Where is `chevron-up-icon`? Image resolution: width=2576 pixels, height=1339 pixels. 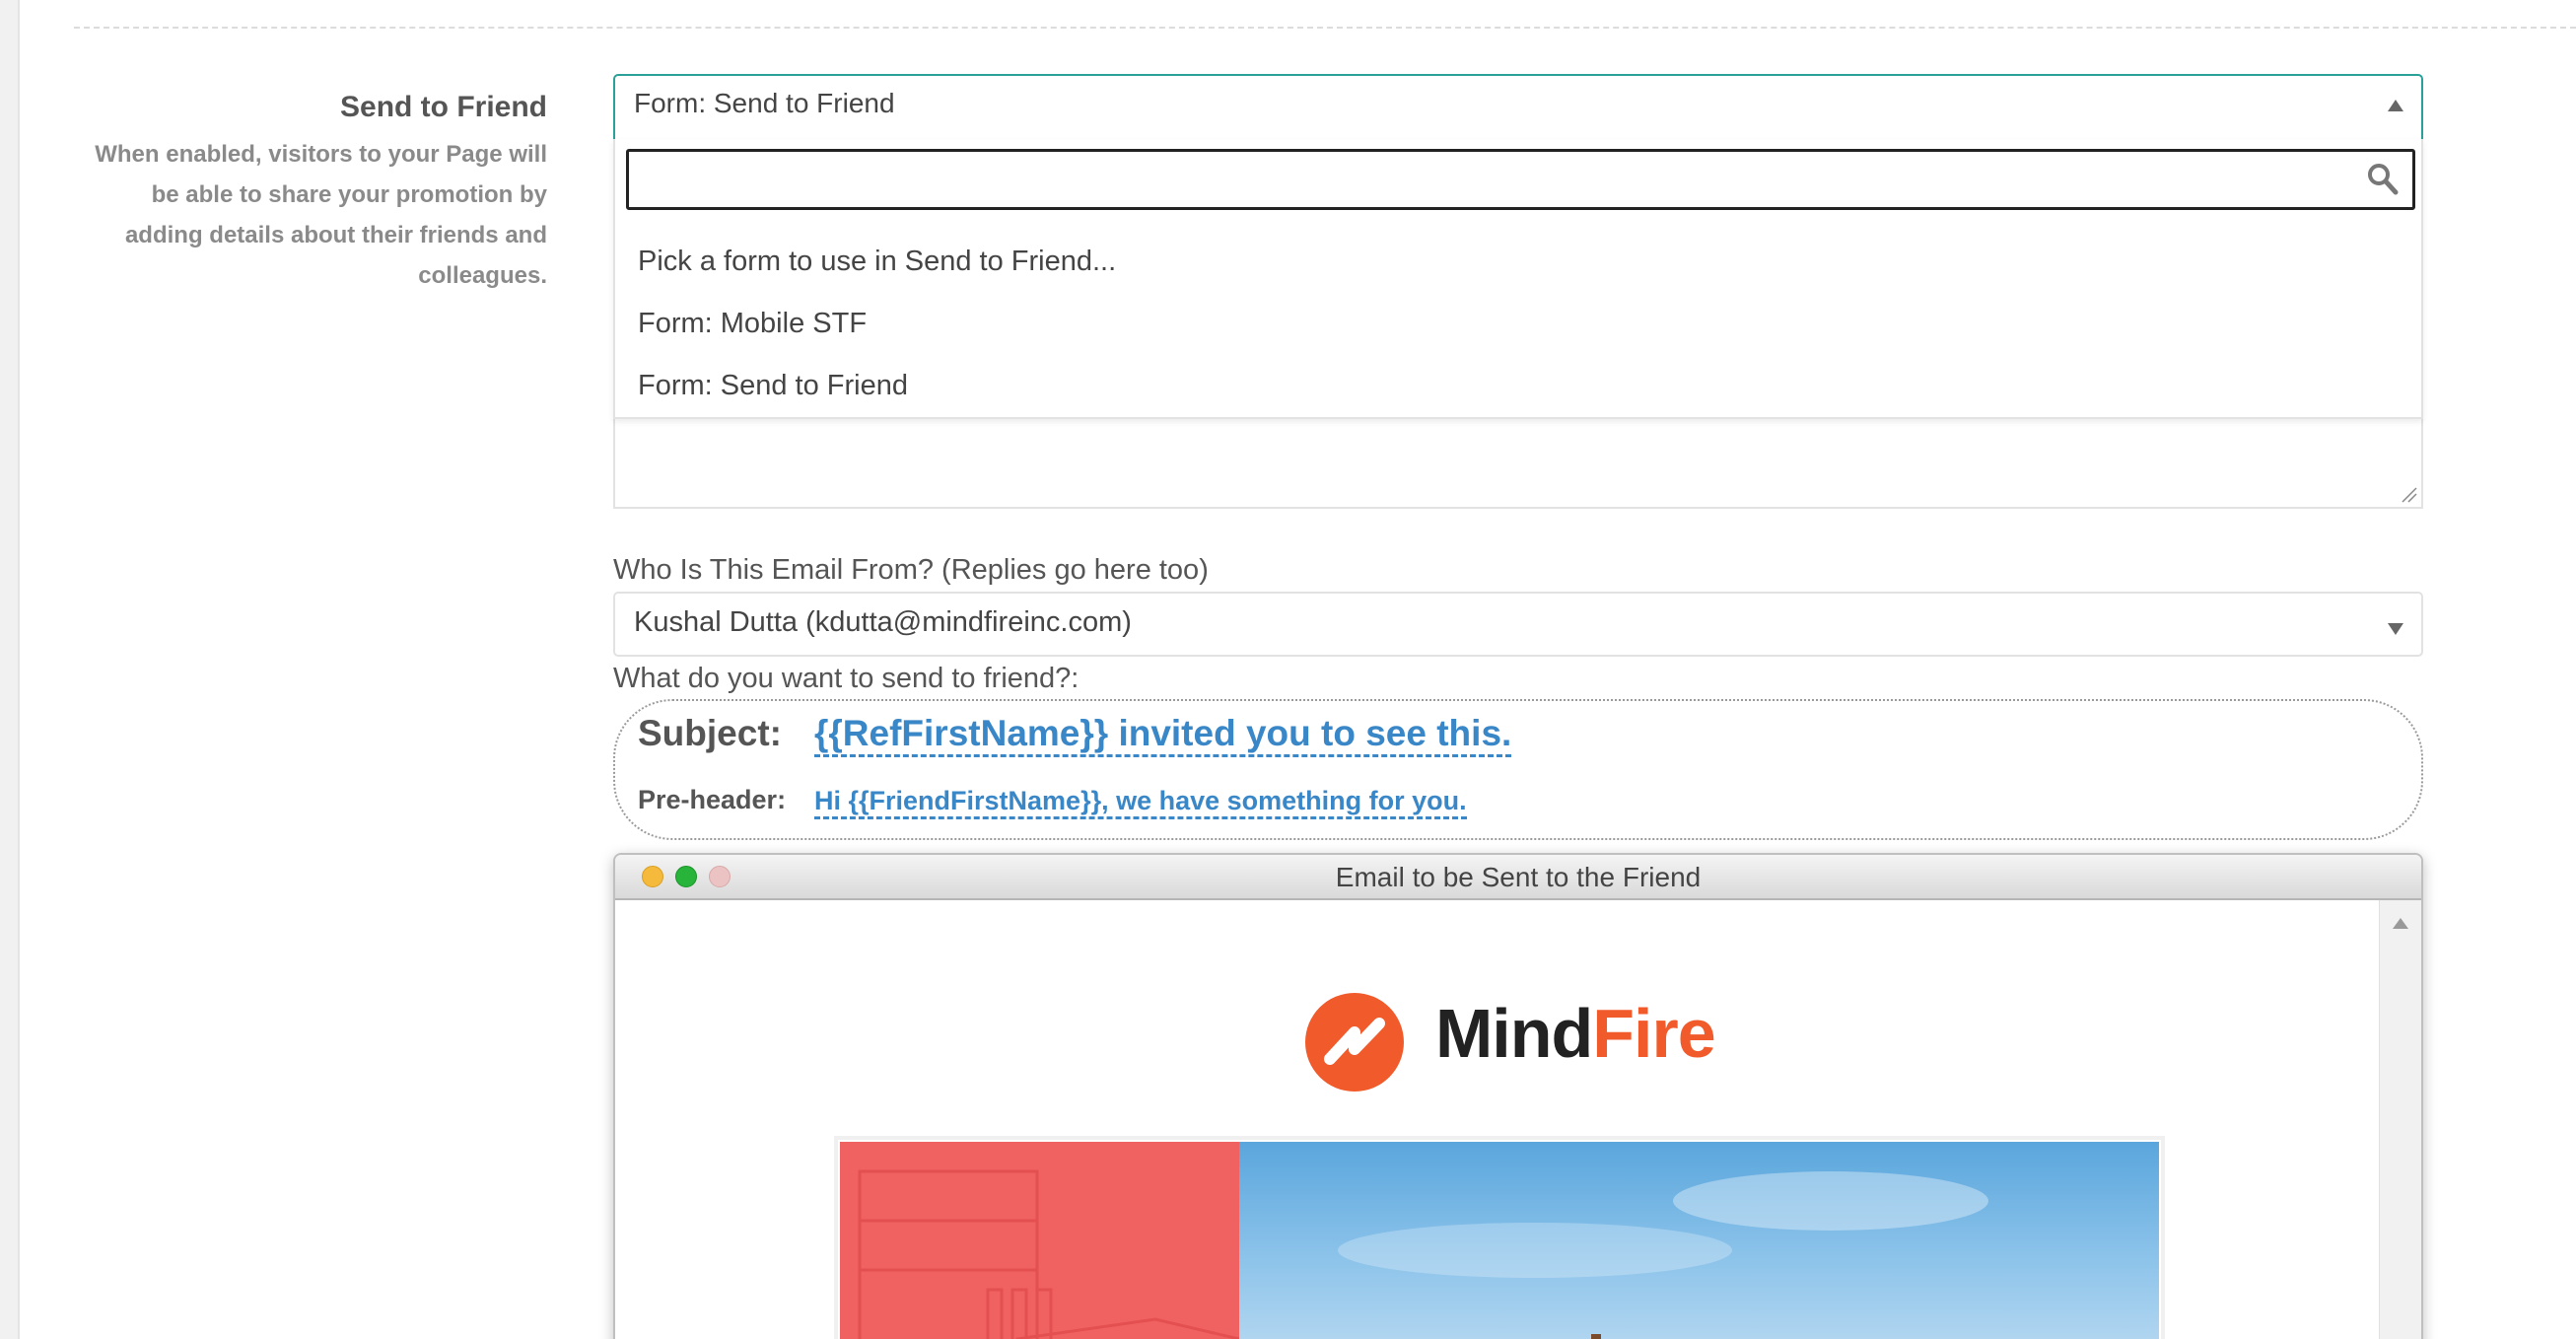
chevron-up-icon is located at coordinates (2396, 106).